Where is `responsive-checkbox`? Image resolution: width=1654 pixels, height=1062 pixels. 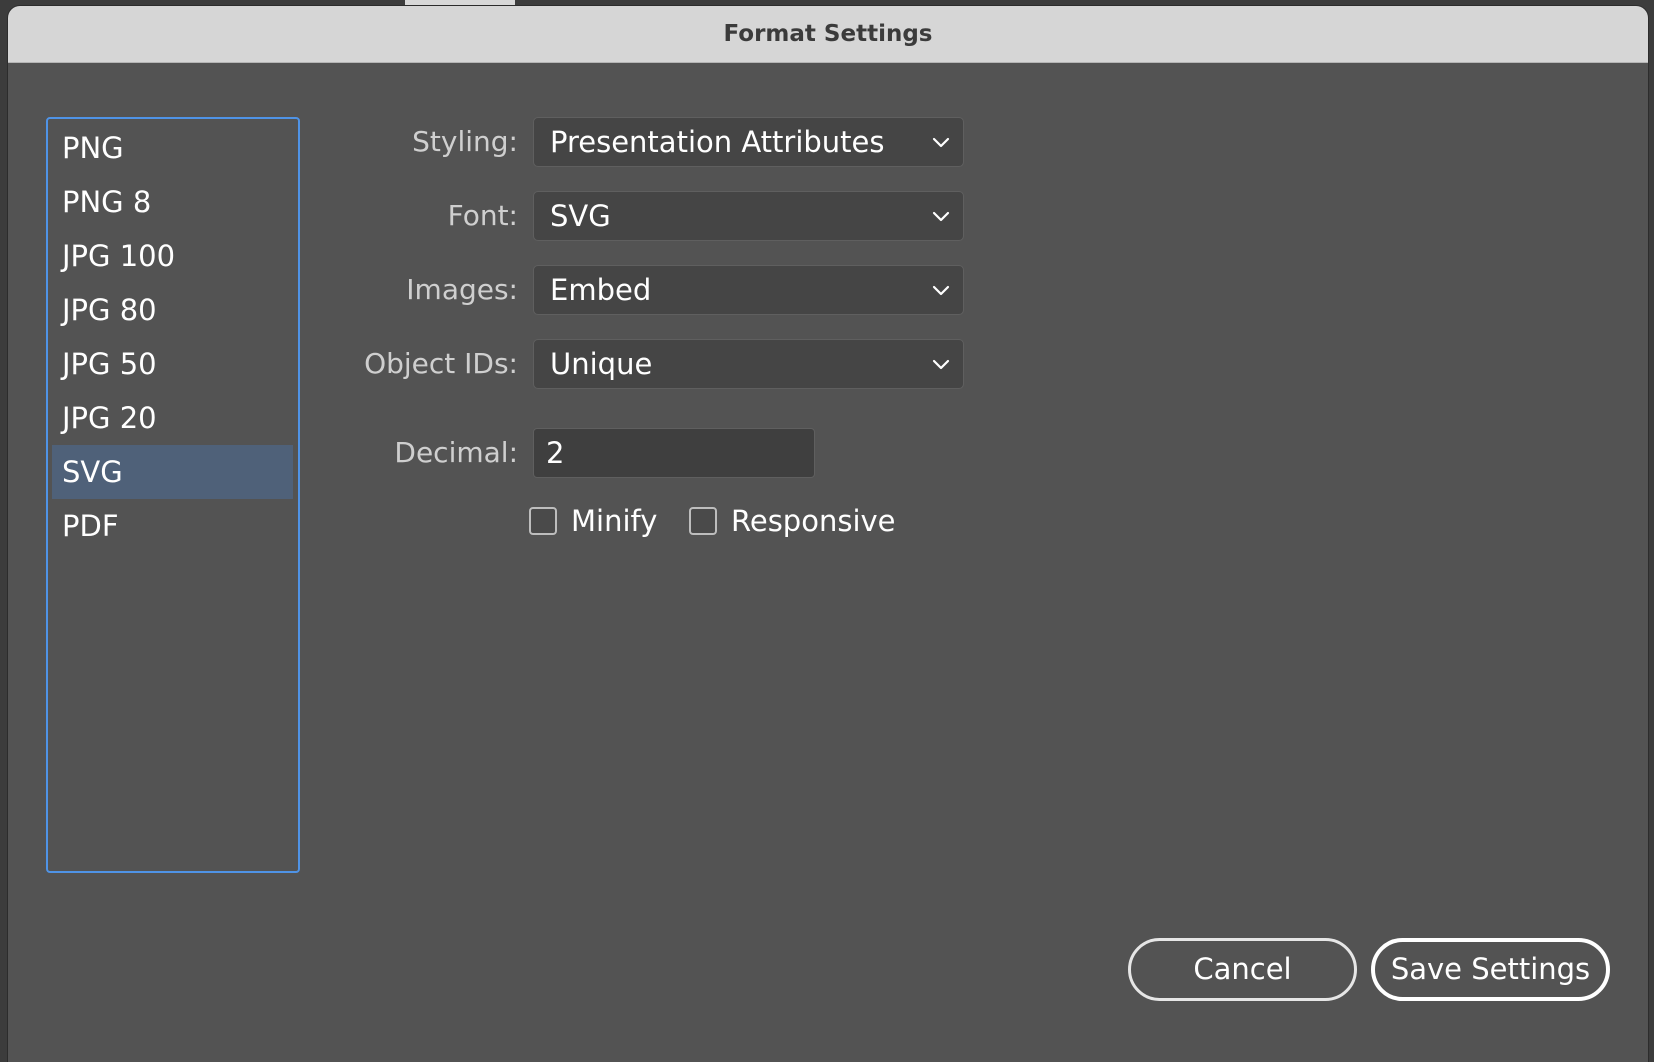
responsive-checkbox is located at coordinates (703, 521).